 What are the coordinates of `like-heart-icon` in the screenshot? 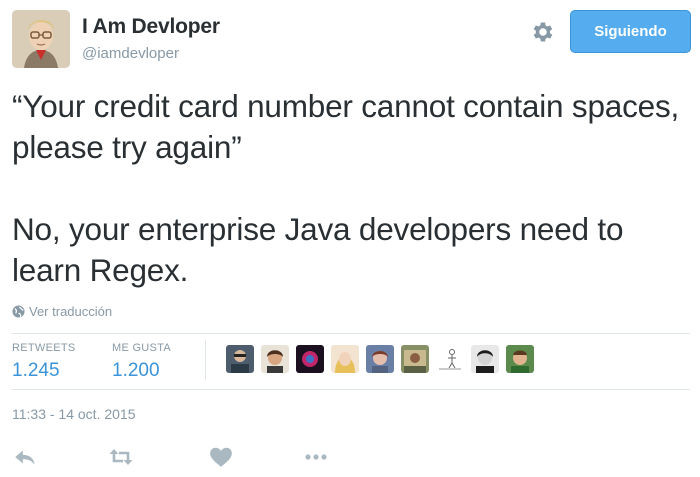 It's located at (221, 457).